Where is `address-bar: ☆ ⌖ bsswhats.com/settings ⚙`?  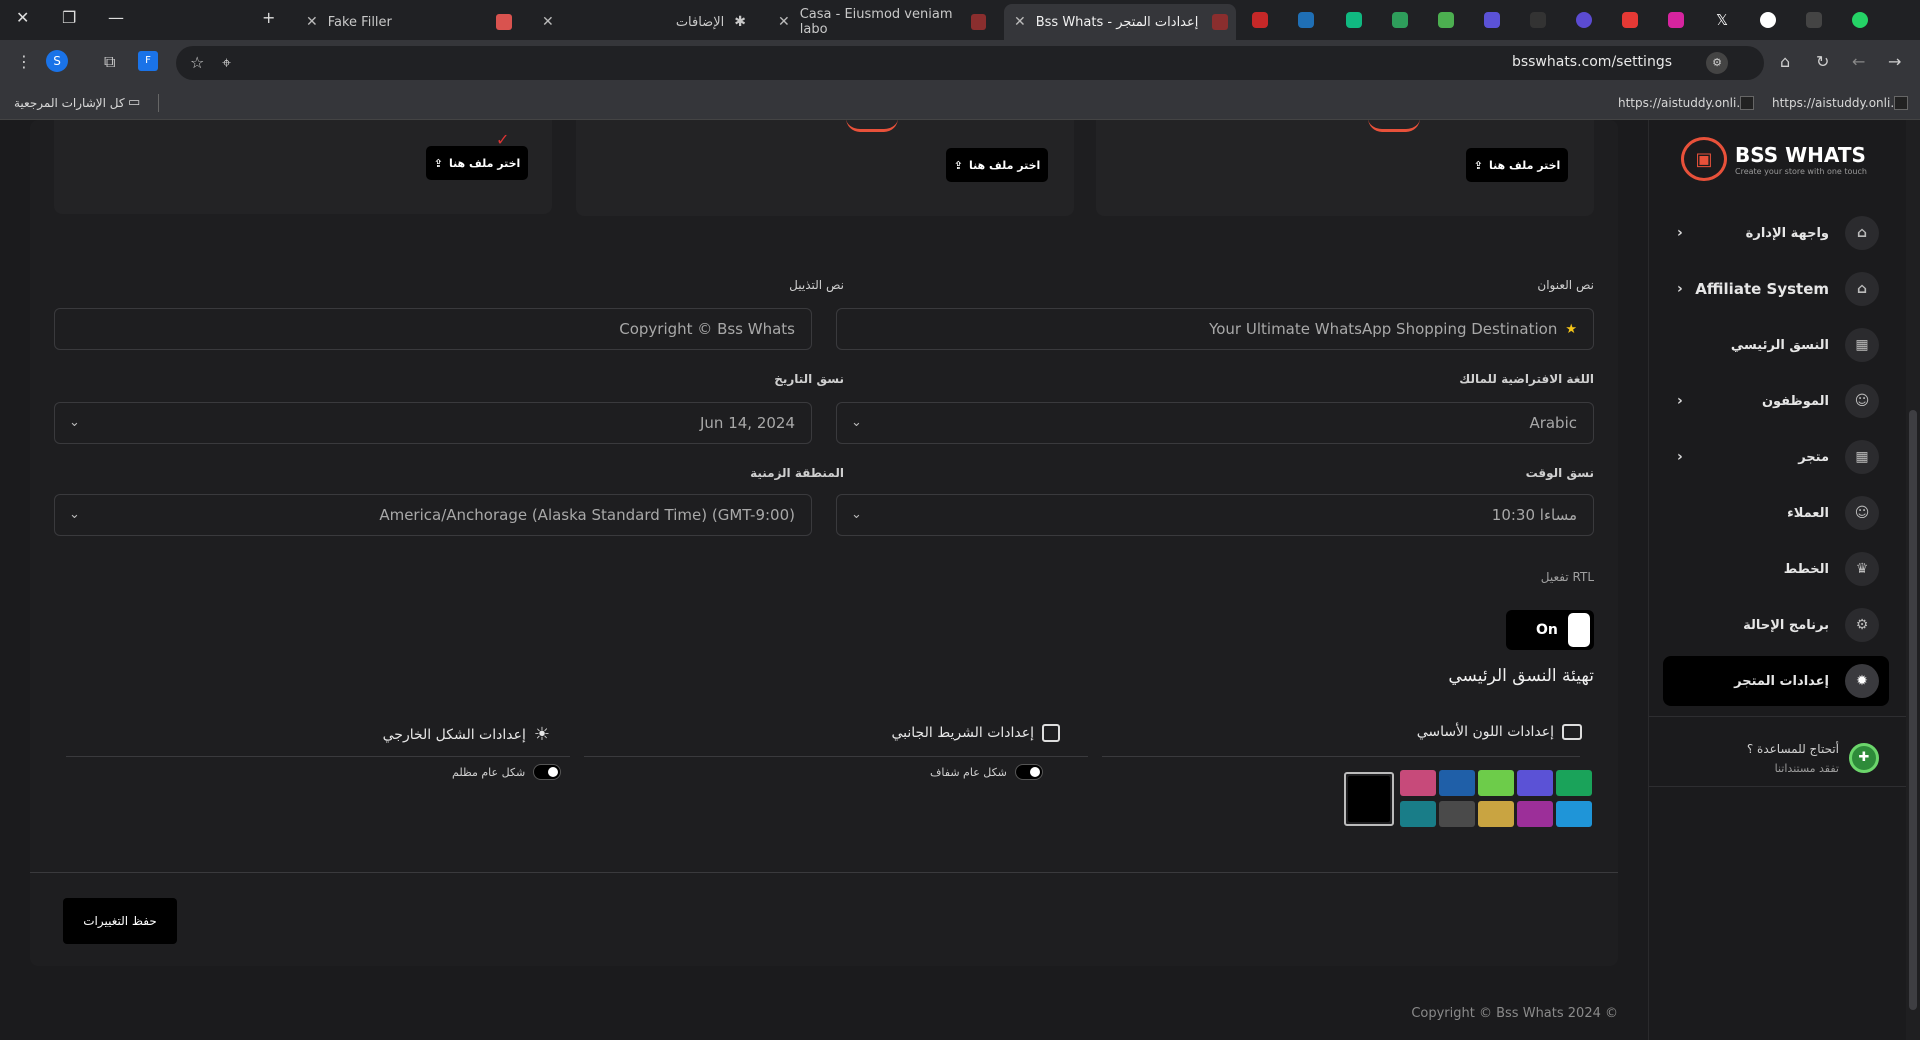
address-bar: ☆ ⌖ bsswhats.com/settings ⚙ is located at coordinates (970, 63).